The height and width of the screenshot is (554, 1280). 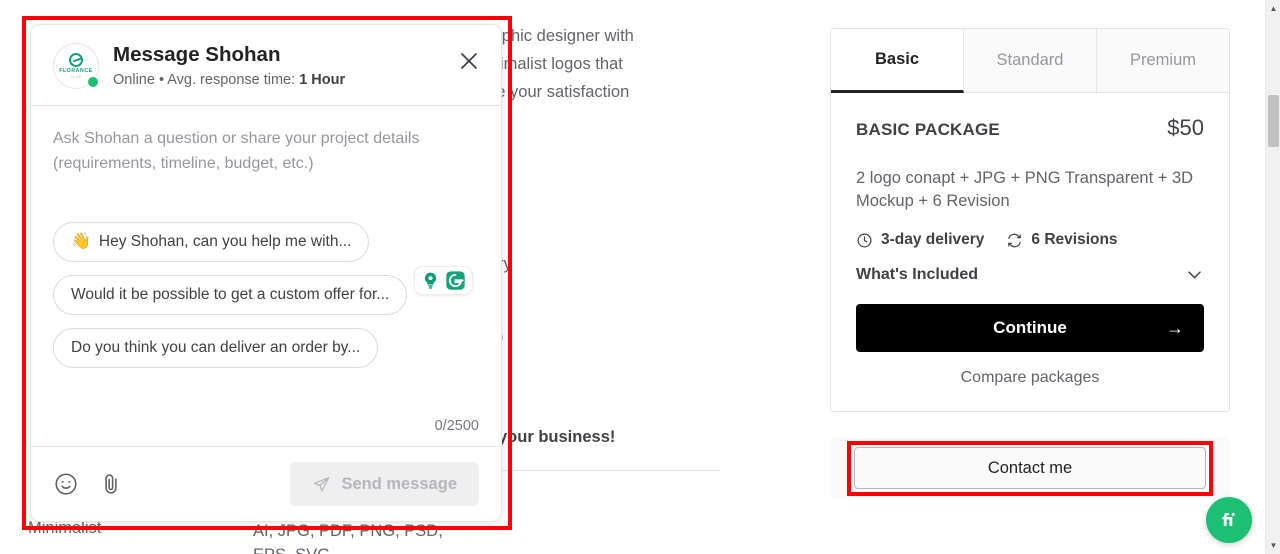 I want to click on background-bottom-right-text: AI, JPG, PDF, PNG, PSD, EPS, SVG, so click(x=348, y=536).